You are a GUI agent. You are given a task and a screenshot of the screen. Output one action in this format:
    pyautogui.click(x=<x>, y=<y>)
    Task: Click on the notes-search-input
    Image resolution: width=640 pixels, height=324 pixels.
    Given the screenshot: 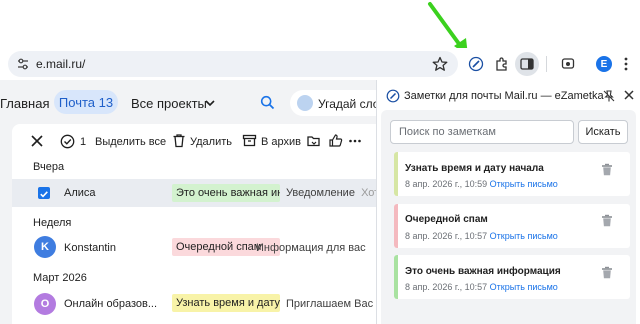 What is the action you would take?
    pyautogui.click(x=482, y=132)
    